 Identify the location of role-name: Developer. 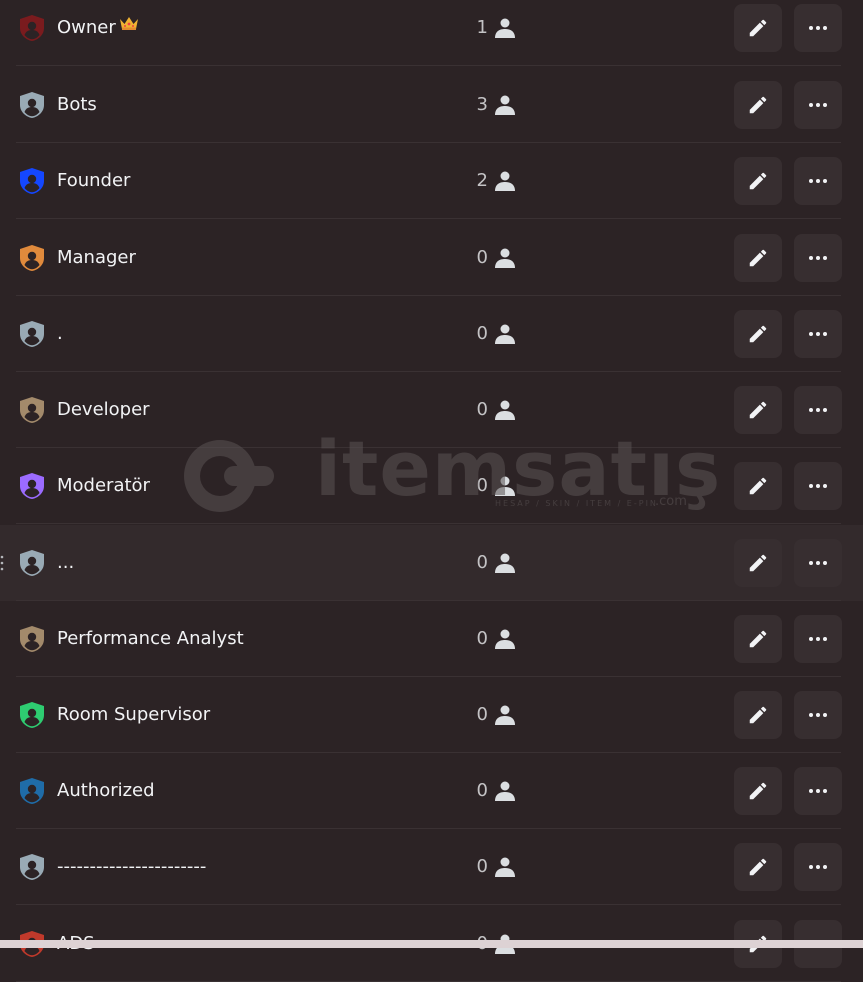
(103, 410).